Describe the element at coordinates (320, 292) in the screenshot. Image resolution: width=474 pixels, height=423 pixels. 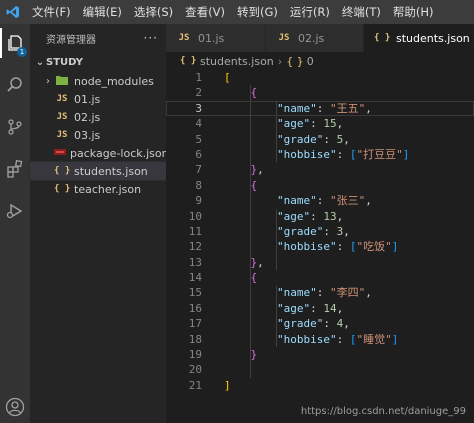
I see `code-line: 15 "name": "李四",` at that location.